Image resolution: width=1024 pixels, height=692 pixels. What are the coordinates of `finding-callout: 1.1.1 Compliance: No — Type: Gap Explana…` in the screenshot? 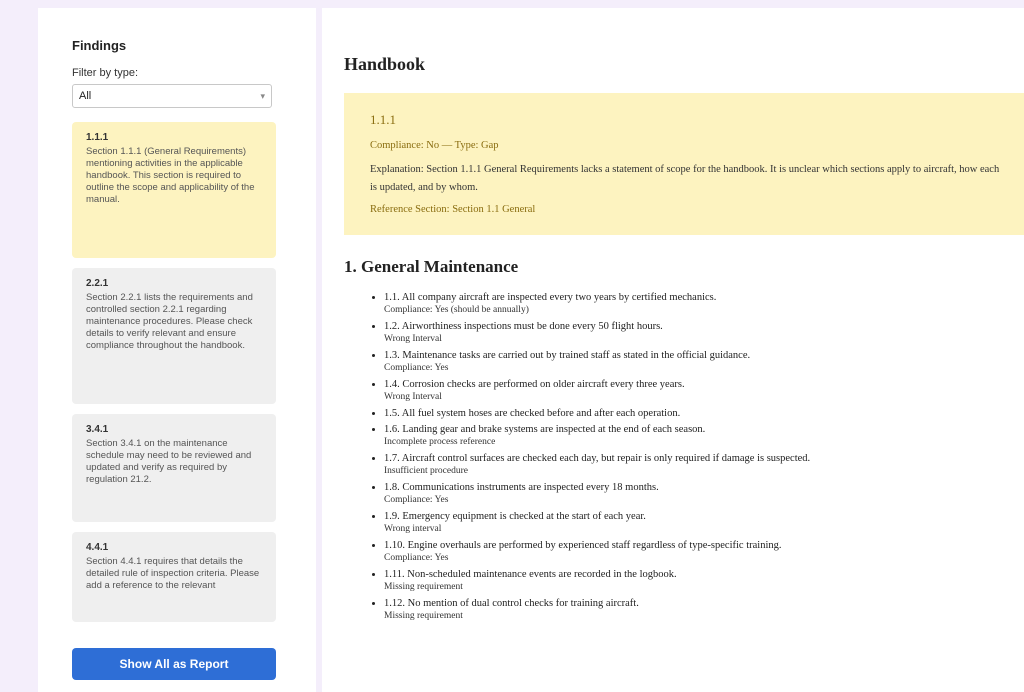 It's located at (684, 164).